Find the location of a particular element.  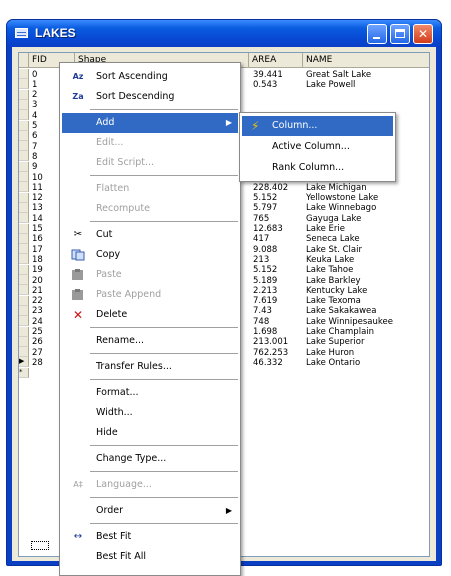

cell-area: 228.402 is located at coordinates (270, 188).